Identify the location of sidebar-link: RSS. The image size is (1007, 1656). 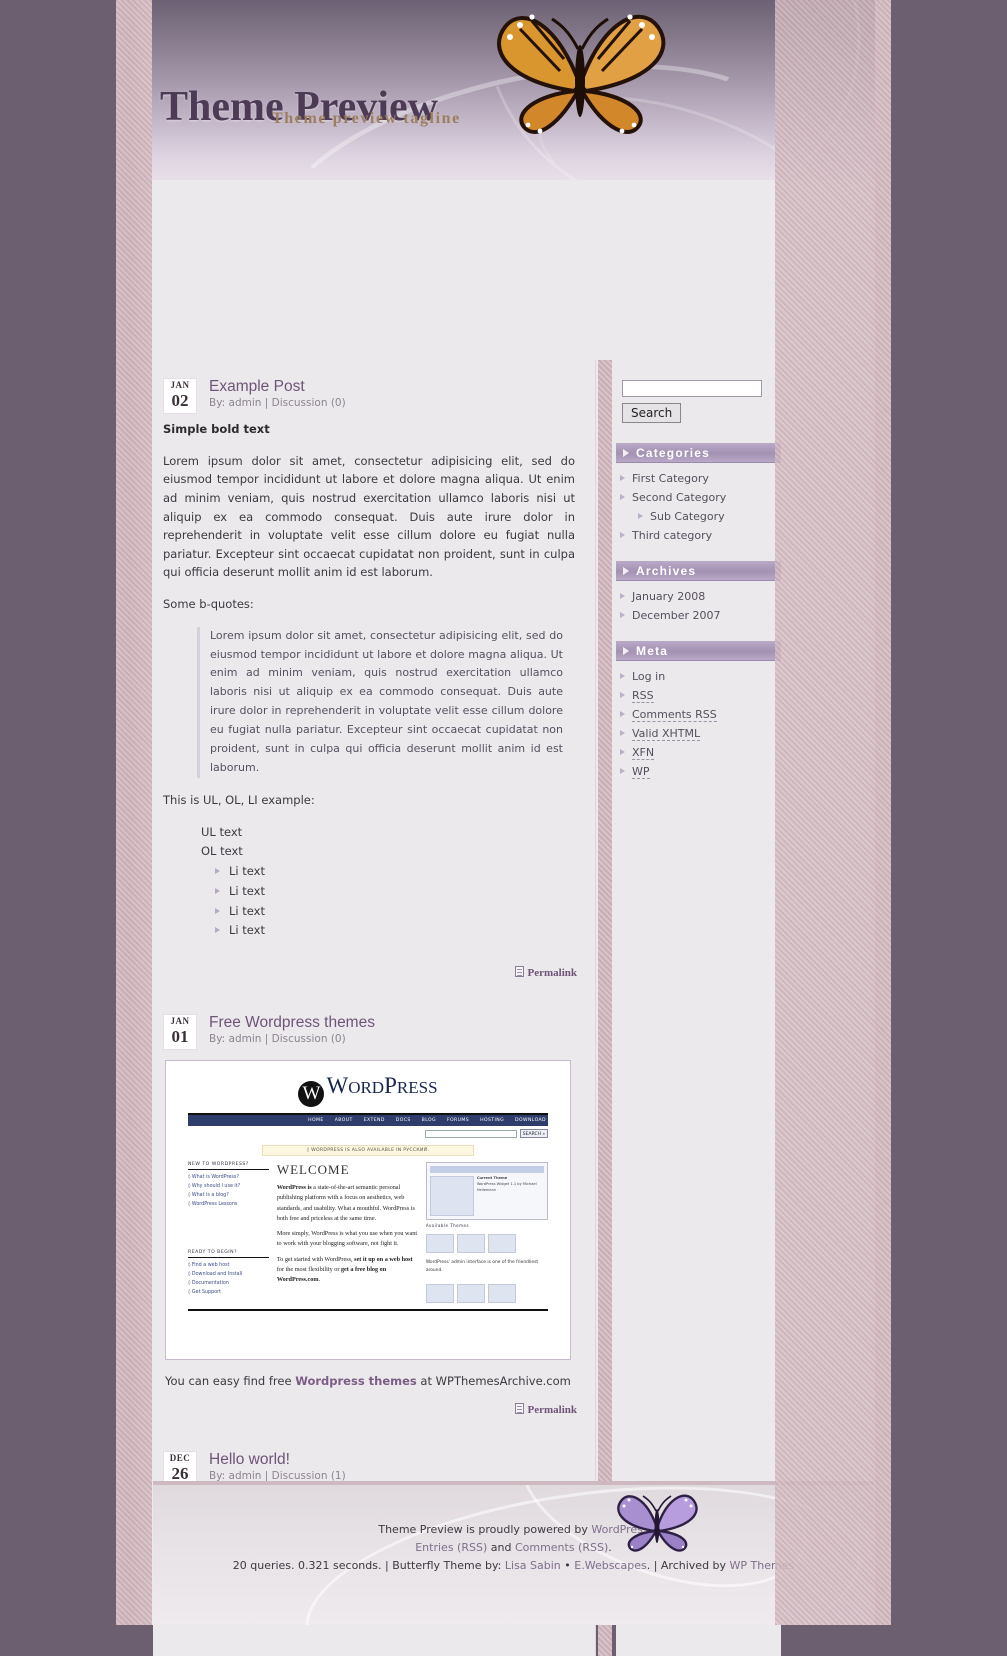
(643, 695).